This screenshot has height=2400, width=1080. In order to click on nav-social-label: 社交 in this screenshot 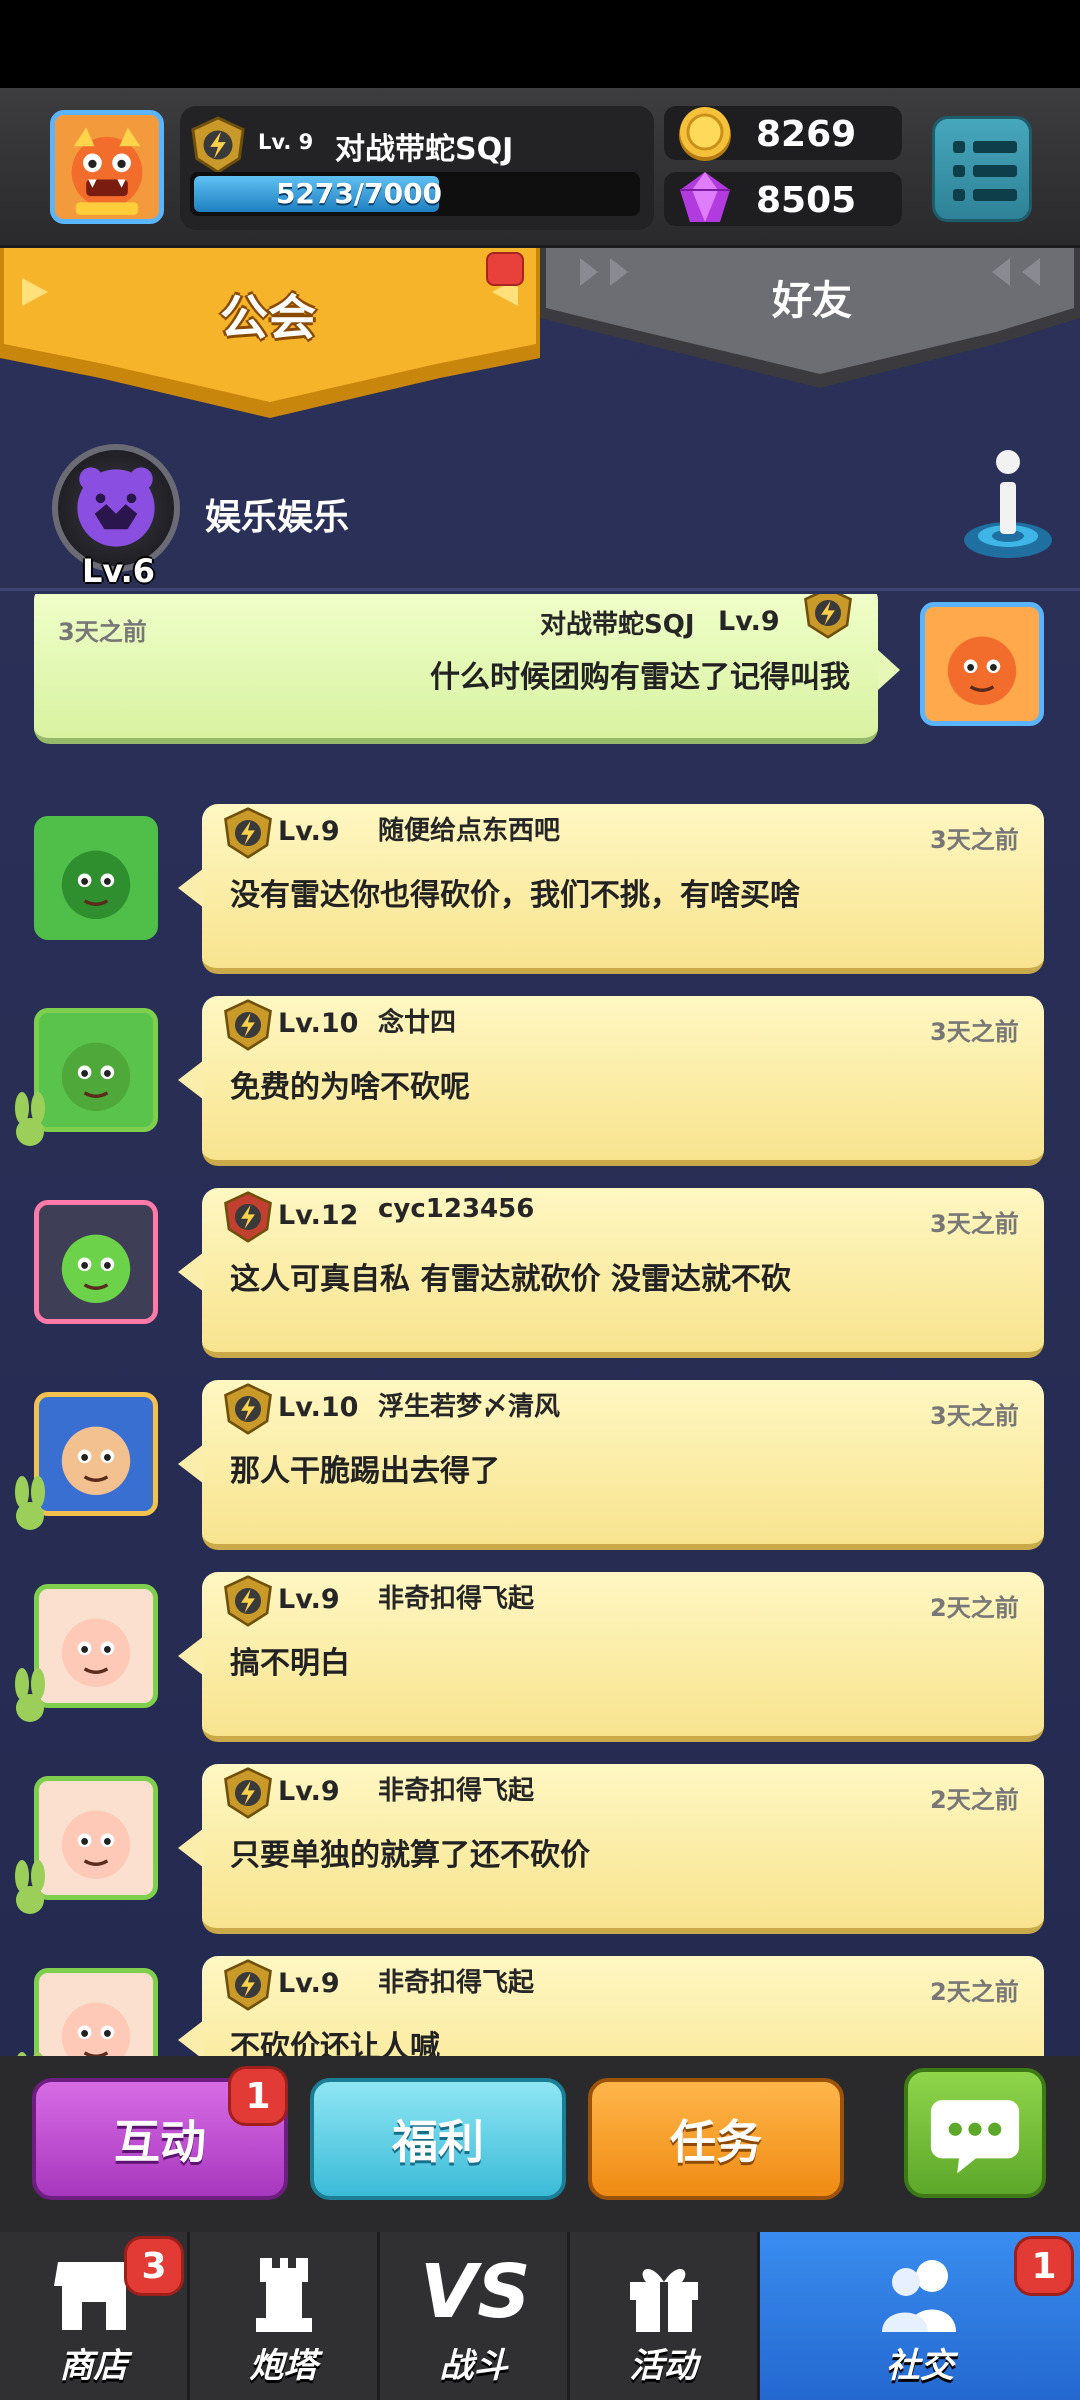, I will do `click(920, 2366)`.